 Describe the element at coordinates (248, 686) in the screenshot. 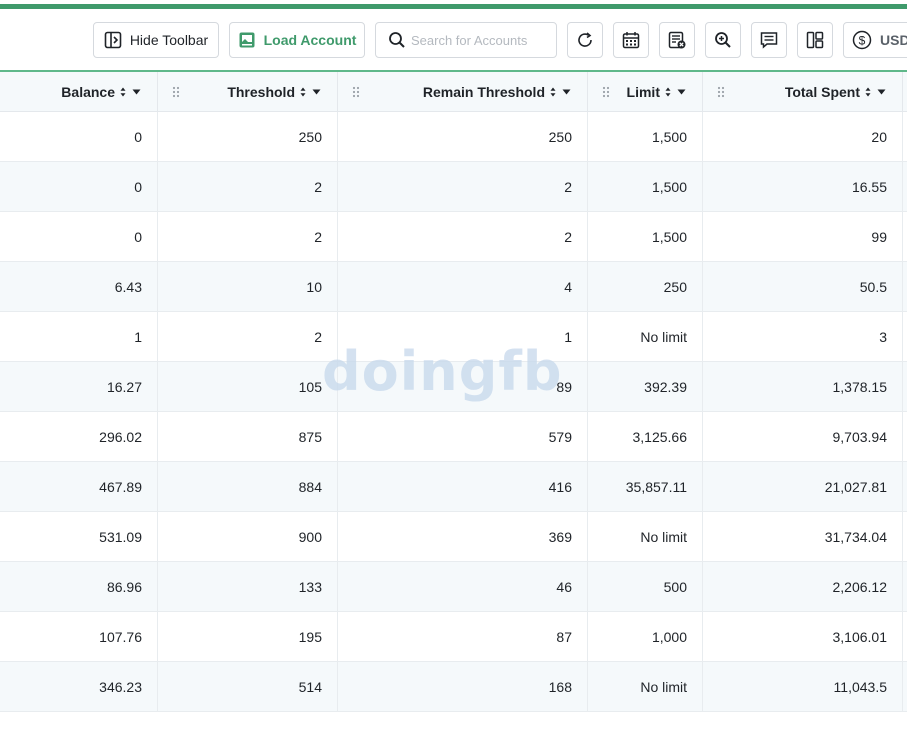

I see `cell-threshold: 514` at that location.